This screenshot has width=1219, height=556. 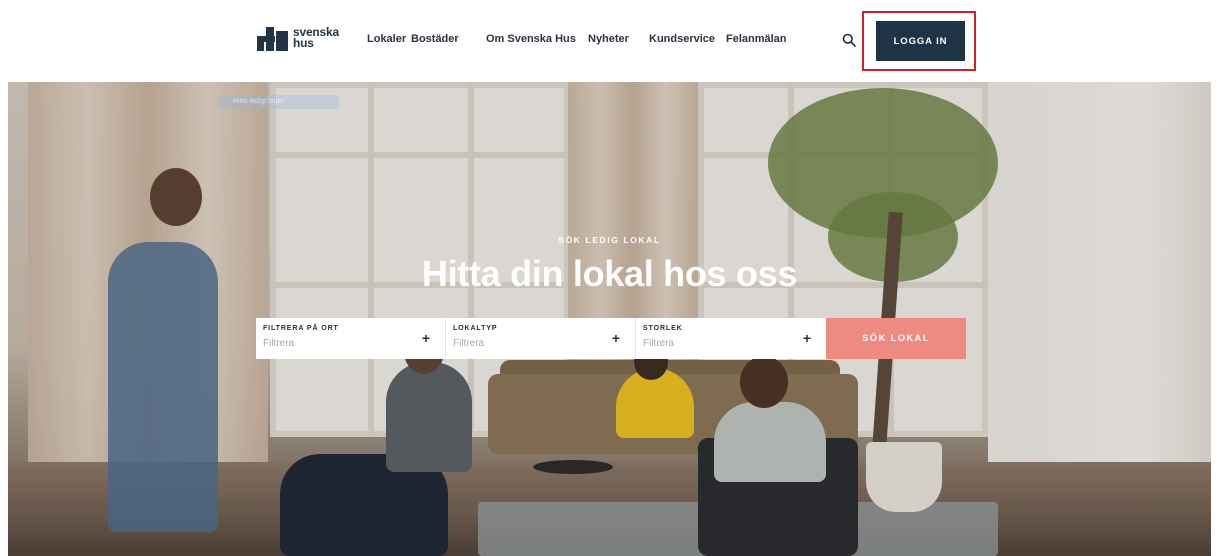 I want to click on filter-location-label: FILTRERA PÅ ORT, so click(x=301, y=328).